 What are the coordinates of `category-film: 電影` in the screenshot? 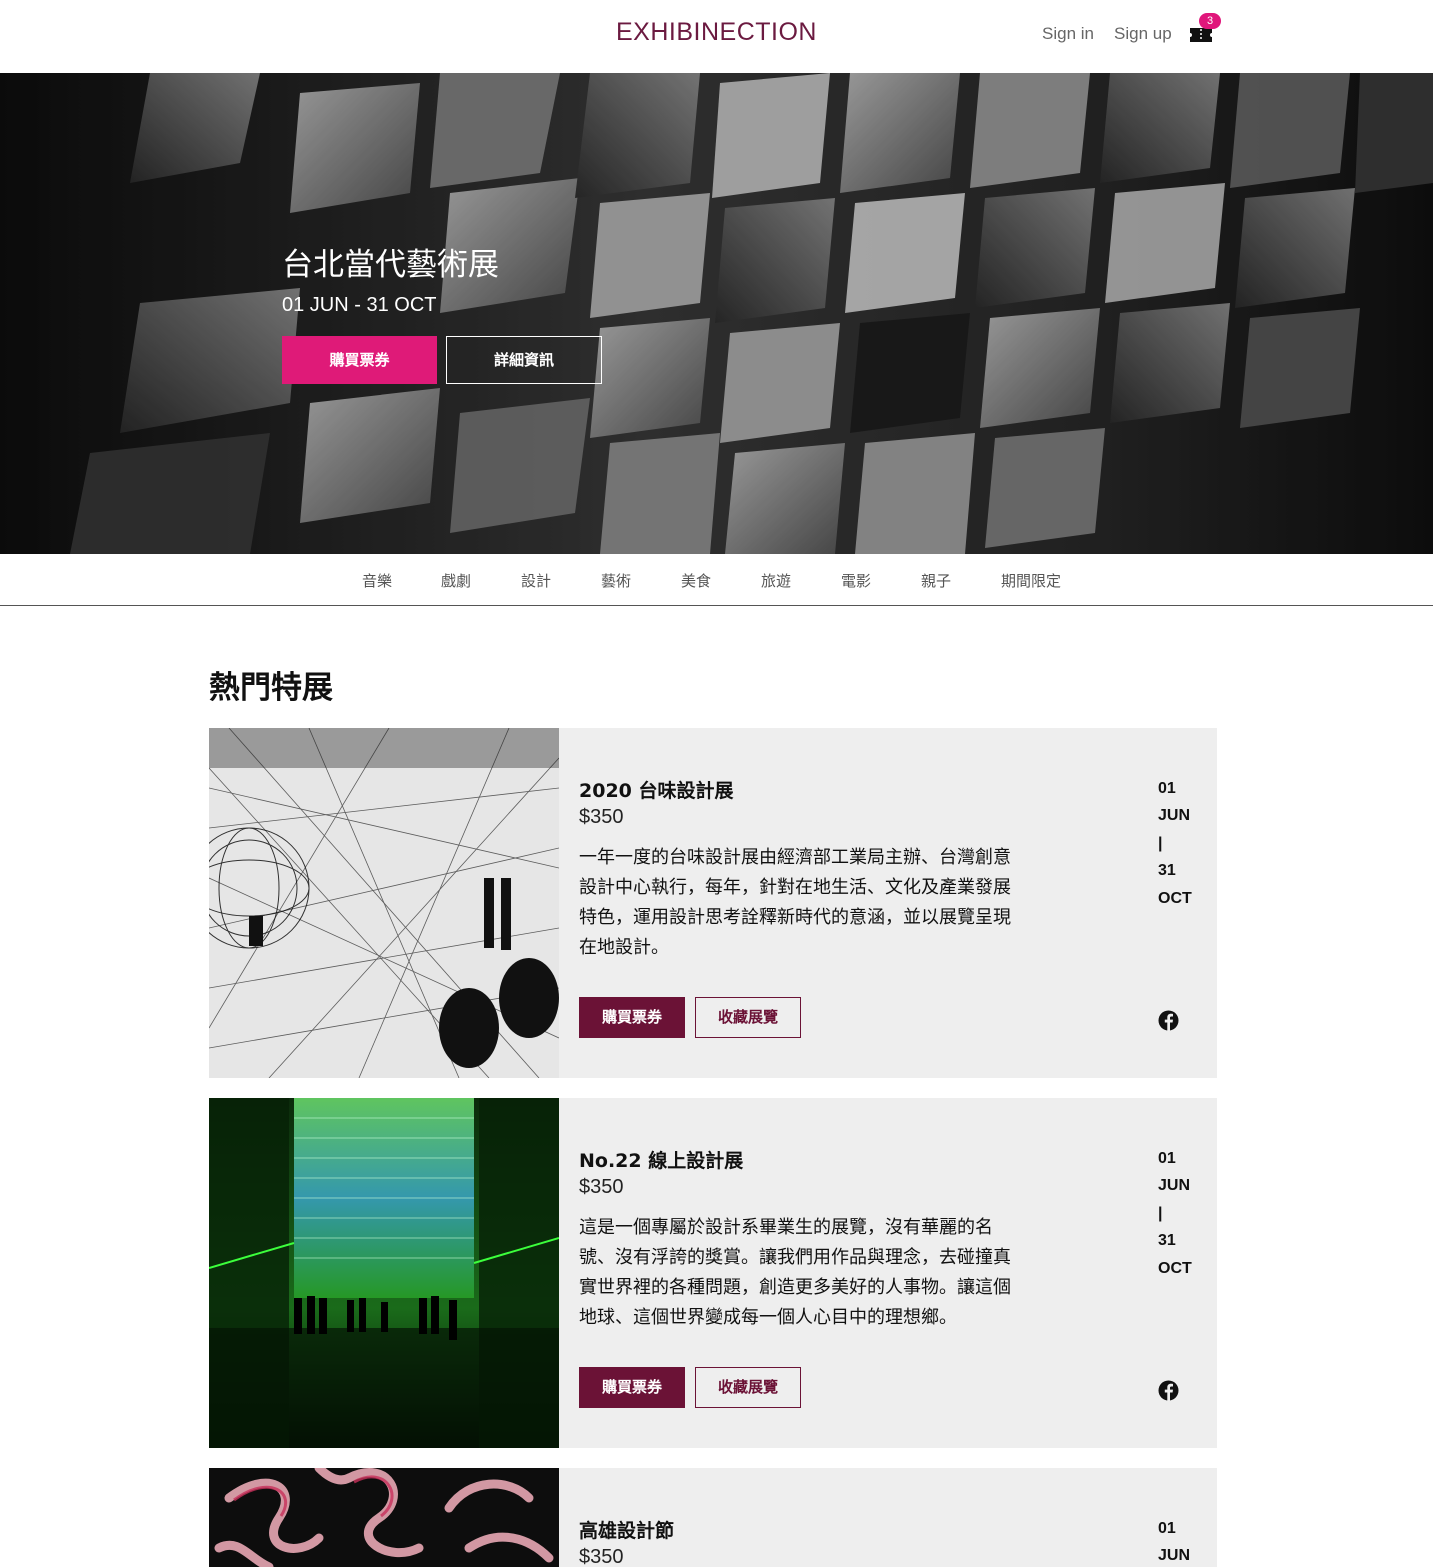 It's located at (856, 580).